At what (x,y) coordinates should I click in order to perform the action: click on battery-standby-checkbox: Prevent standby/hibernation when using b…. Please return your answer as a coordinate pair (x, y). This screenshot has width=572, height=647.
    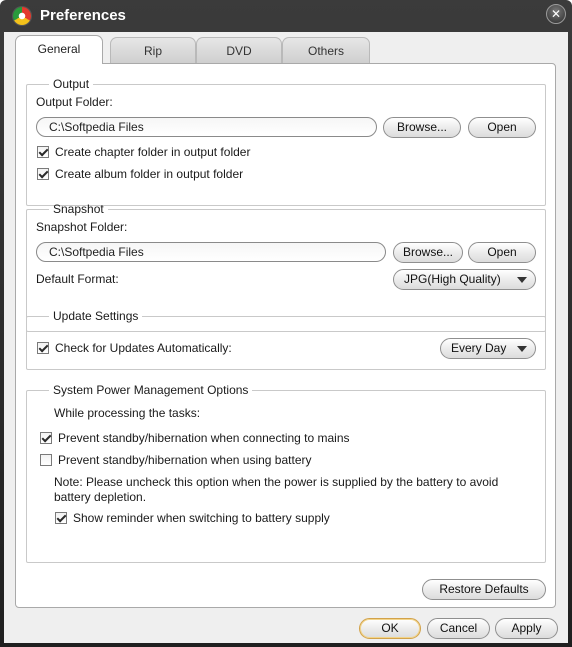
    Looking at the image, I should click on (176, 460).